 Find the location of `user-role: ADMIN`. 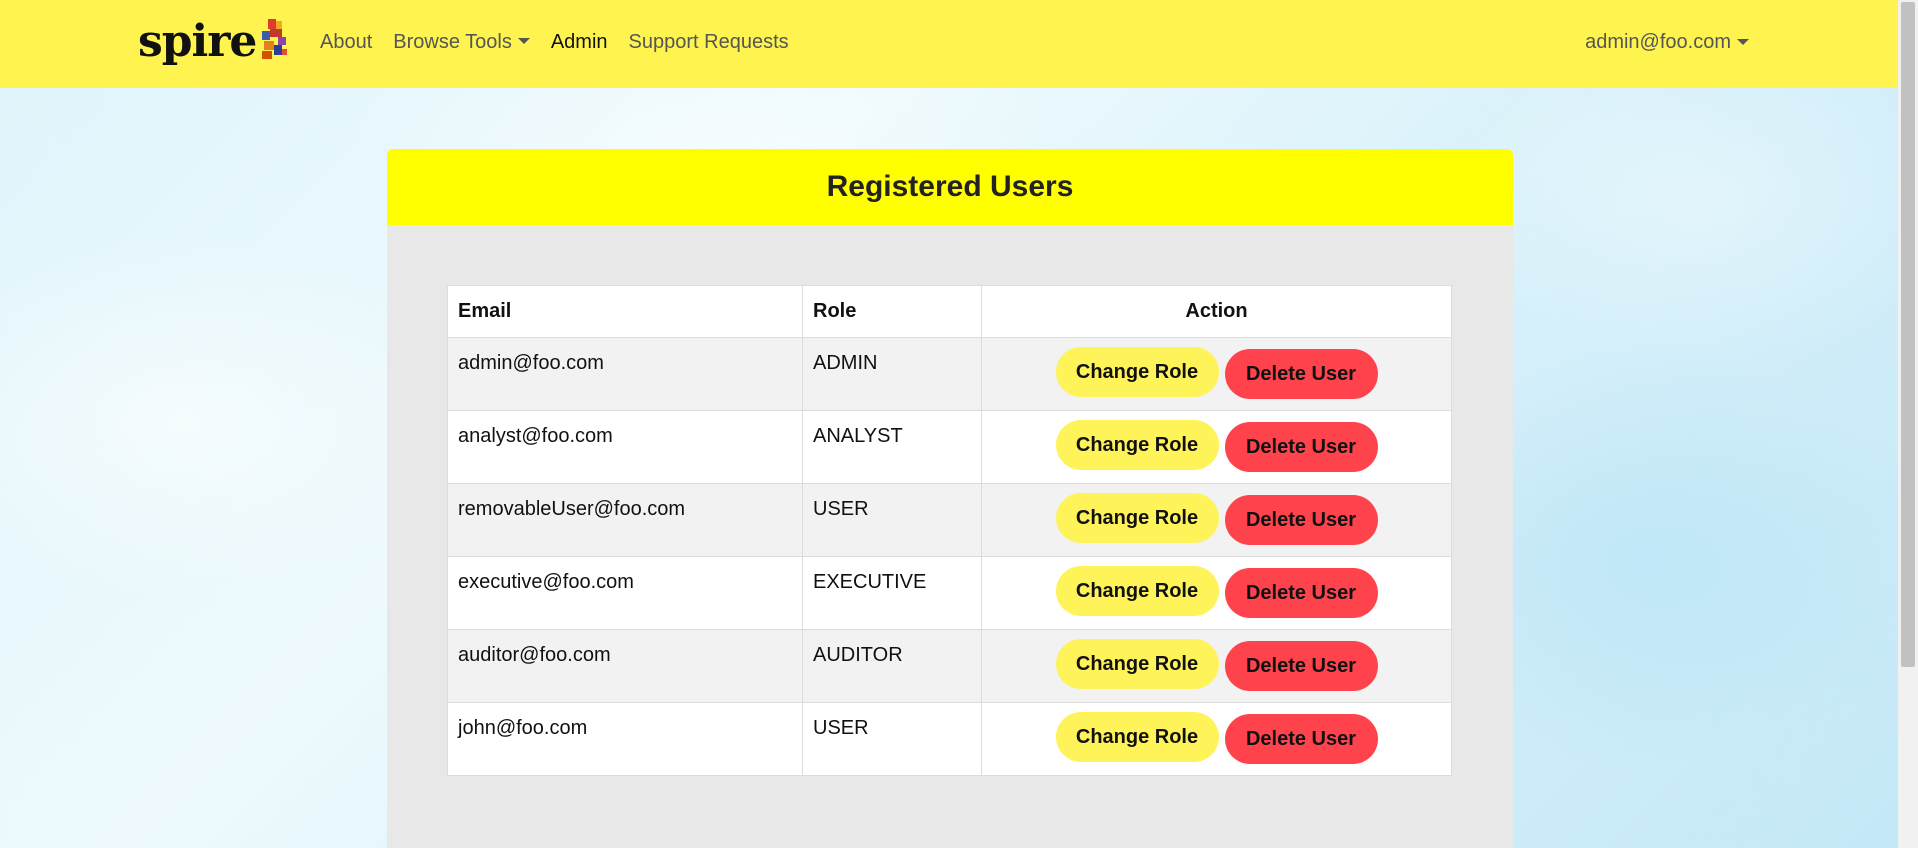

user-role: ADMIN is located at coordinates (892, 374).